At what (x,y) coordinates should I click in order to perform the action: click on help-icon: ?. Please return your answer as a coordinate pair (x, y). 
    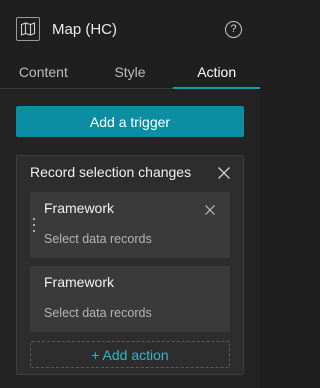
    Looking at the image, I should click on (233, 29).